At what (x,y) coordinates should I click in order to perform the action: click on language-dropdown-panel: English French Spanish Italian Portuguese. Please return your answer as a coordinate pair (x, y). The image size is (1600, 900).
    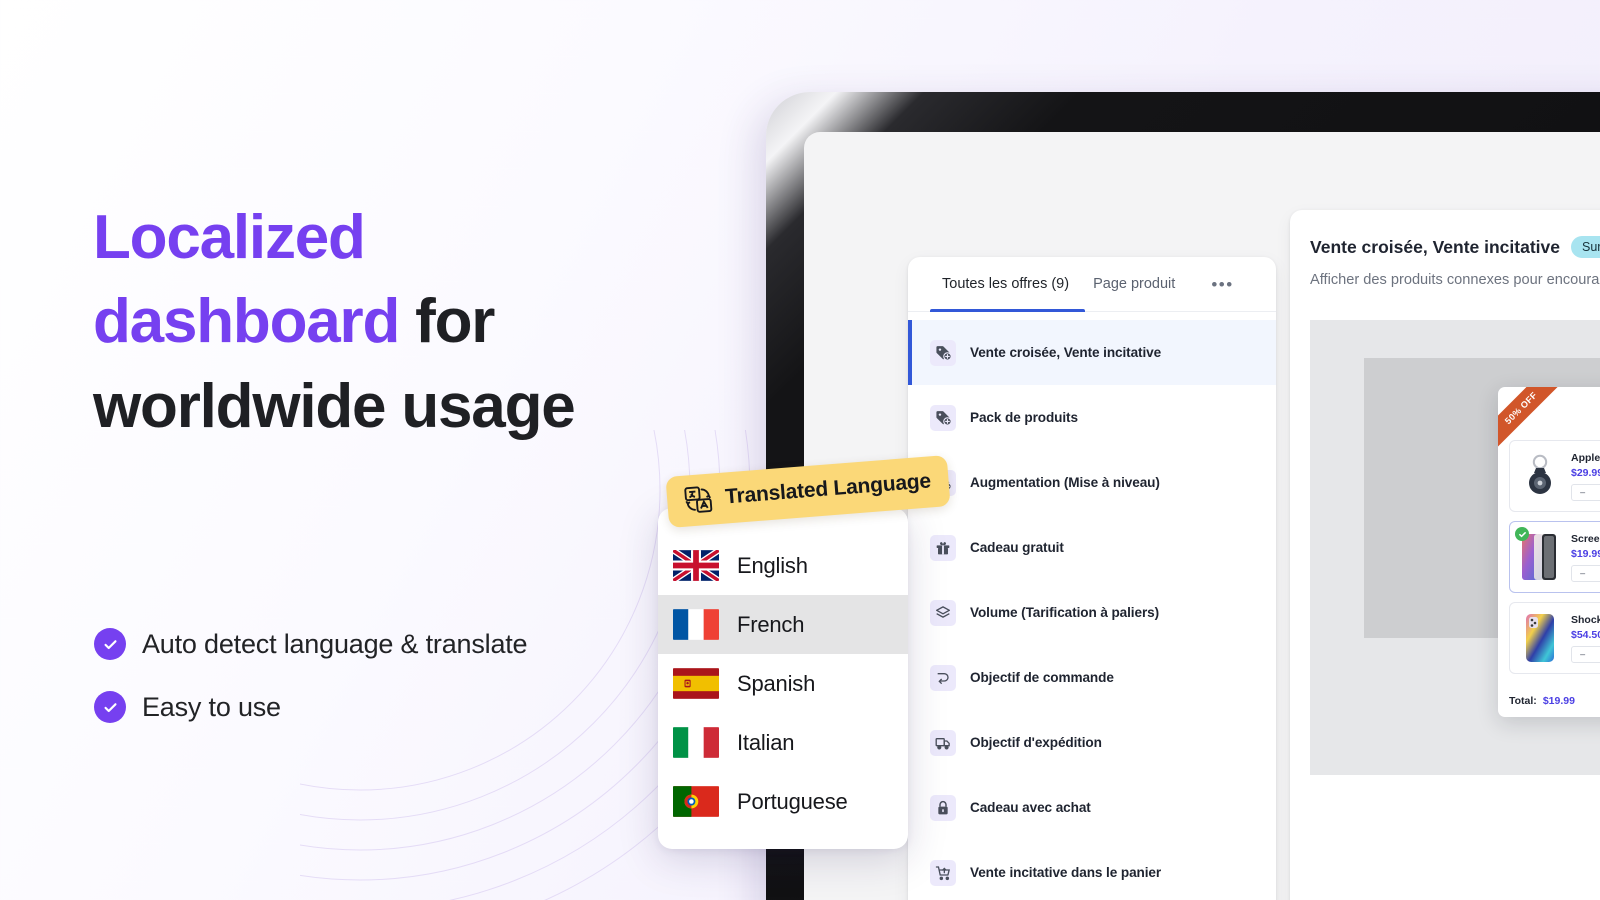
    Looking at the image, I should click on (783, 678).